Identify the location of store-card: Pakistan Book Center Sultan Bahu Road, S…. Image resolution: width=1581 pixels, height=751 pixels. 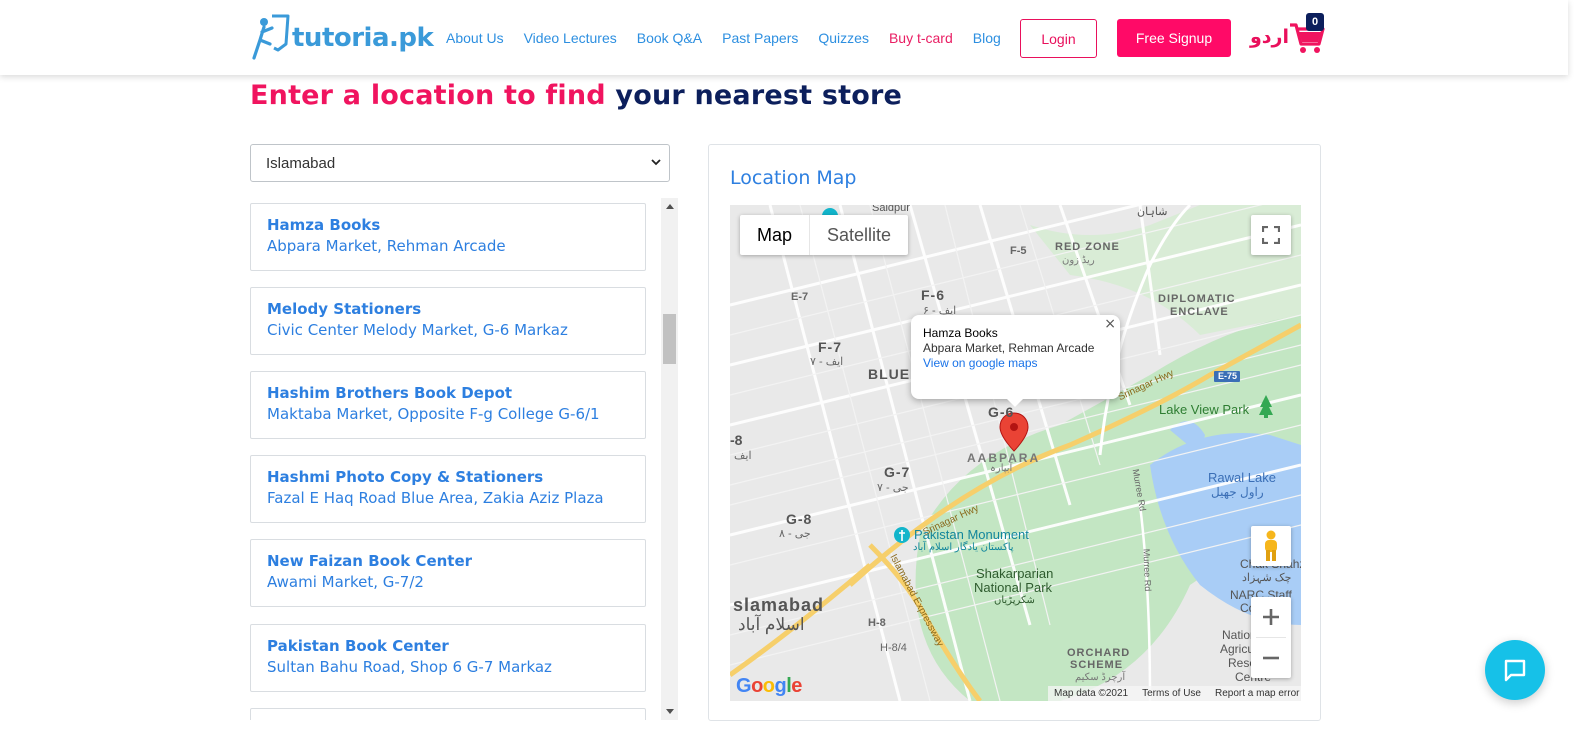
(448, 658).